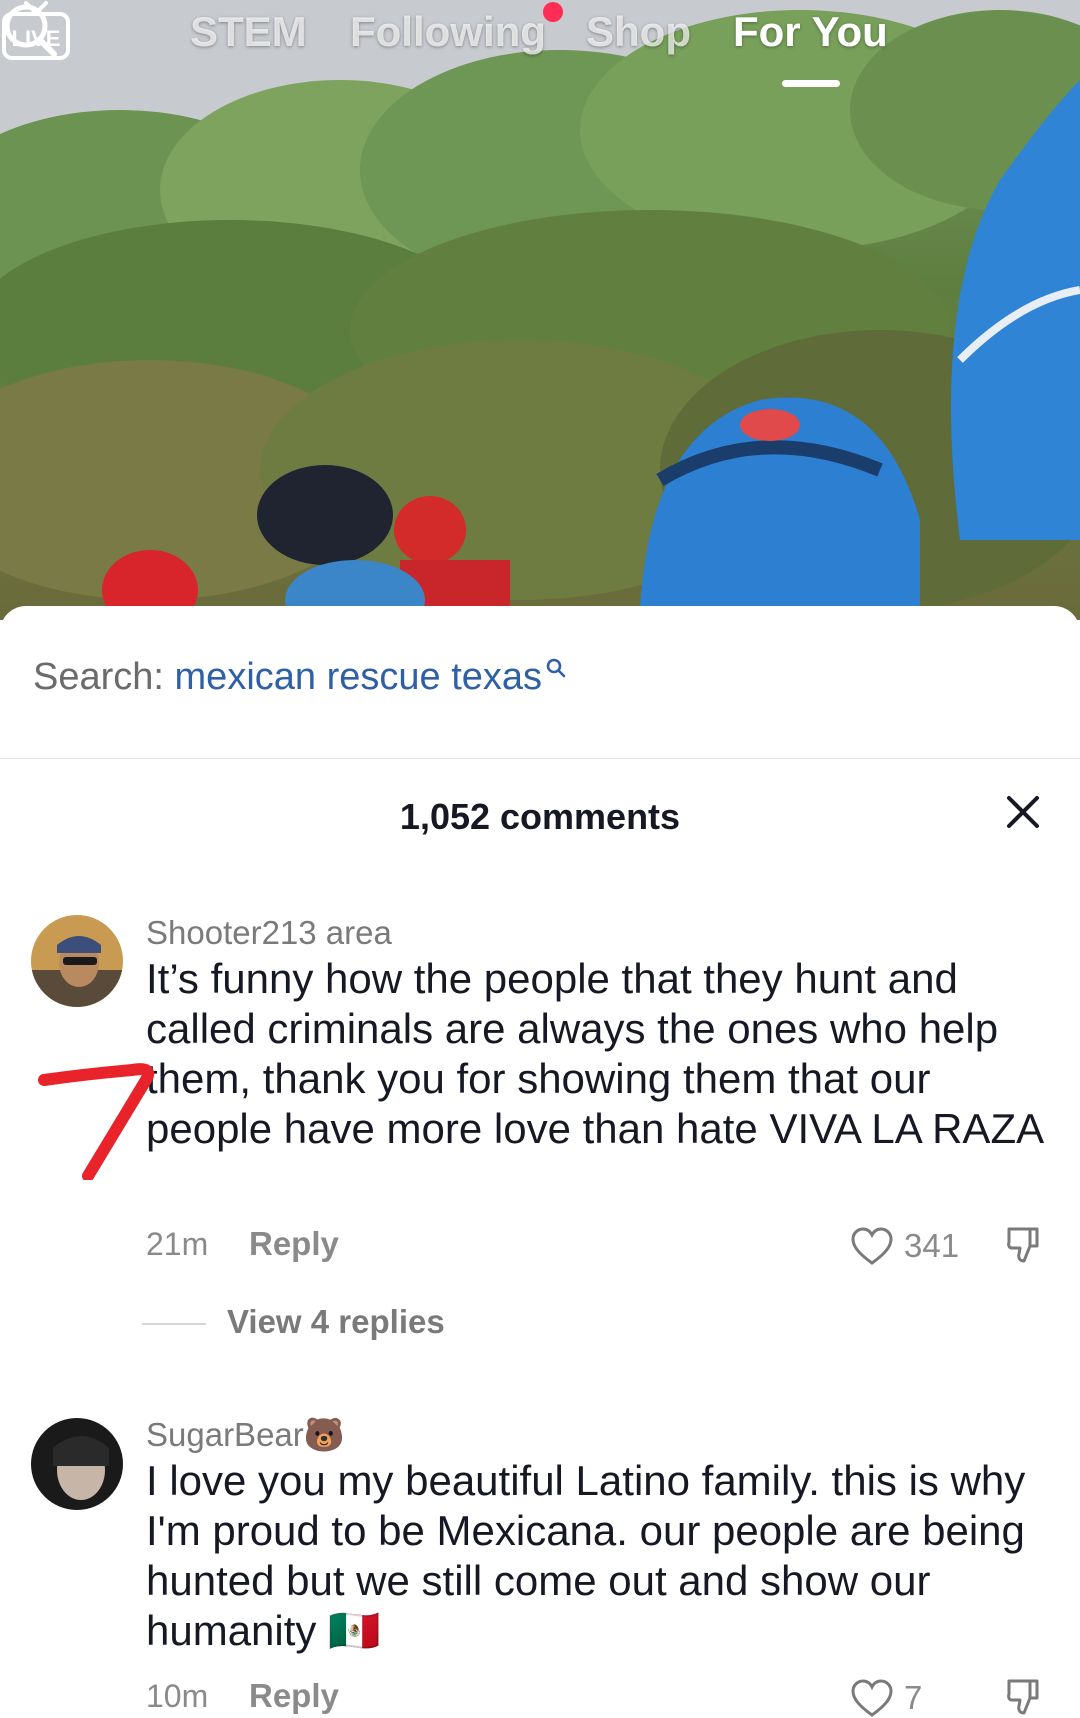 This screenshot has width=1080, height=1718. I want to click on tab-shop: Shop, so click(638, 32).